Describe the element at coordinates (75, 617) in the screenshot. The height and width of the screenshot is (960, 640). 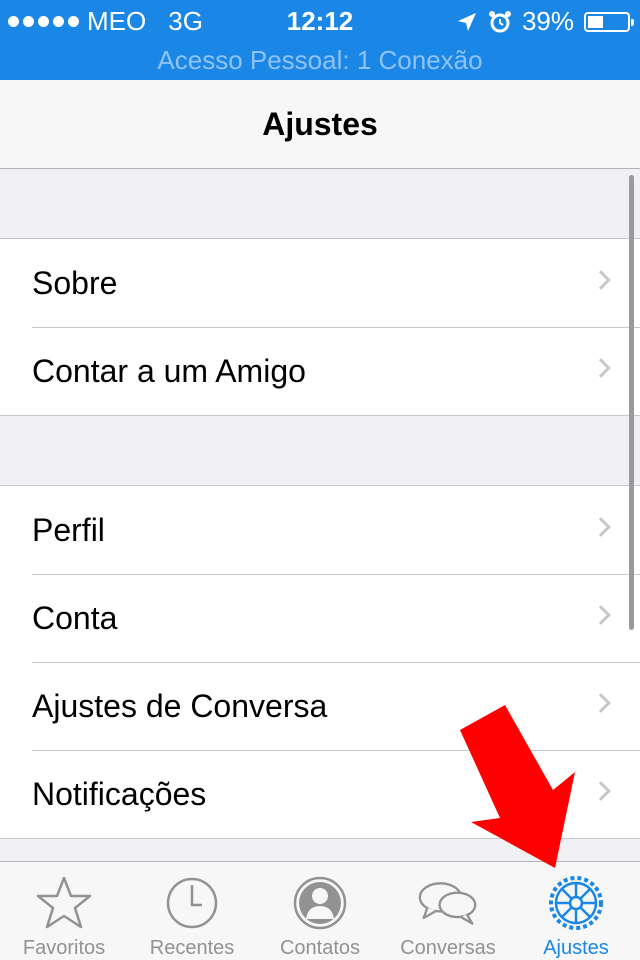
I see `row-label: Conta` at that location.